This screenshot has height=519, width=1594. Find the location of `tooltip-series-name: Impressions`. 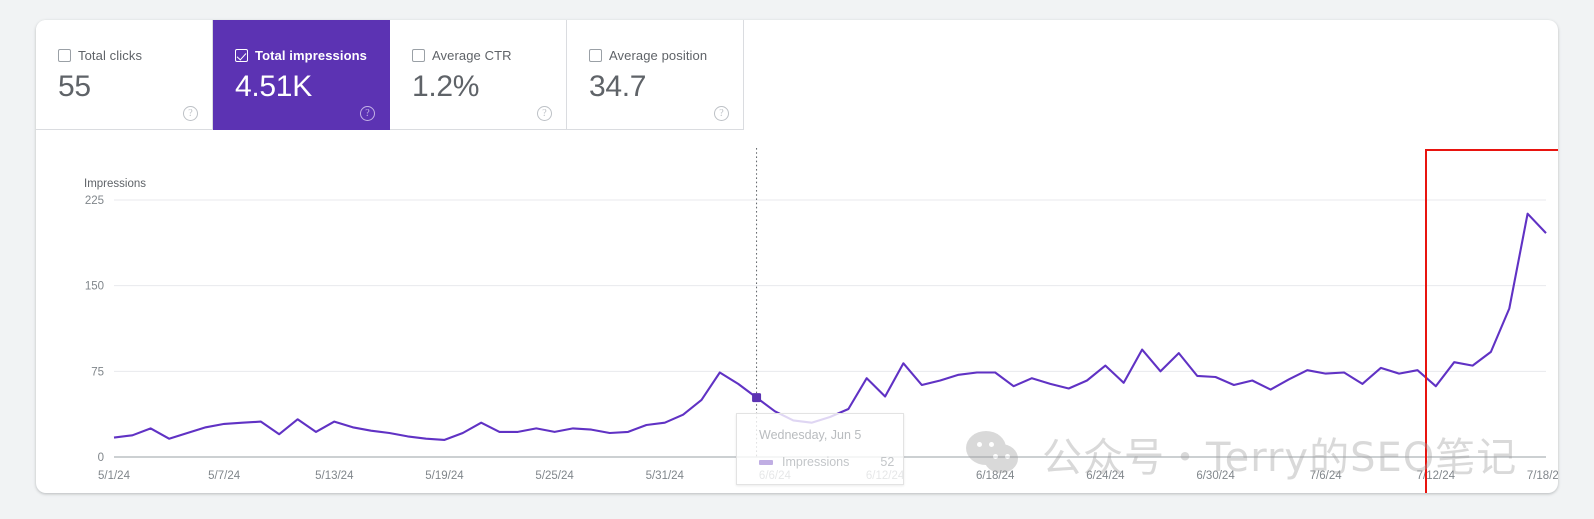

tooltip-series-name: Impressions is located at coordinates (816, 462).